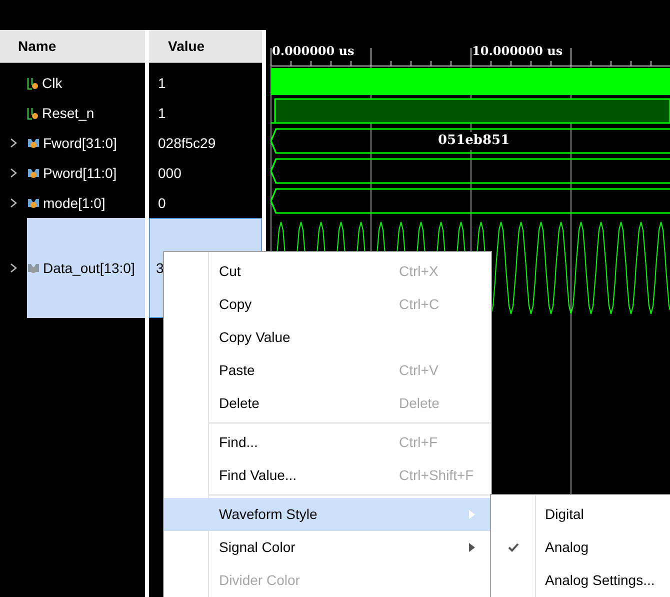 This screenshot has width=670, height=597. Describe the element at coordinates (187, 143) in the screenshot. I see `value-cell-text: 028f5c29` at that location.